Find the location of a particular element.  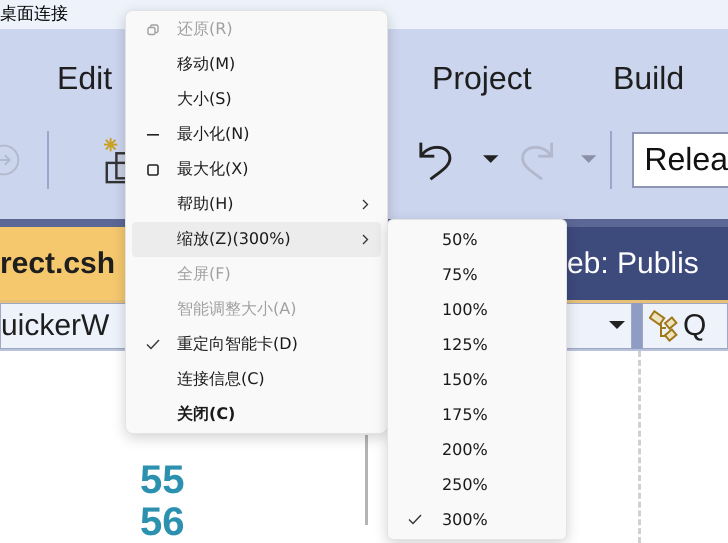

menu-item: 关闭(C) is located at coordinates (256, 414).